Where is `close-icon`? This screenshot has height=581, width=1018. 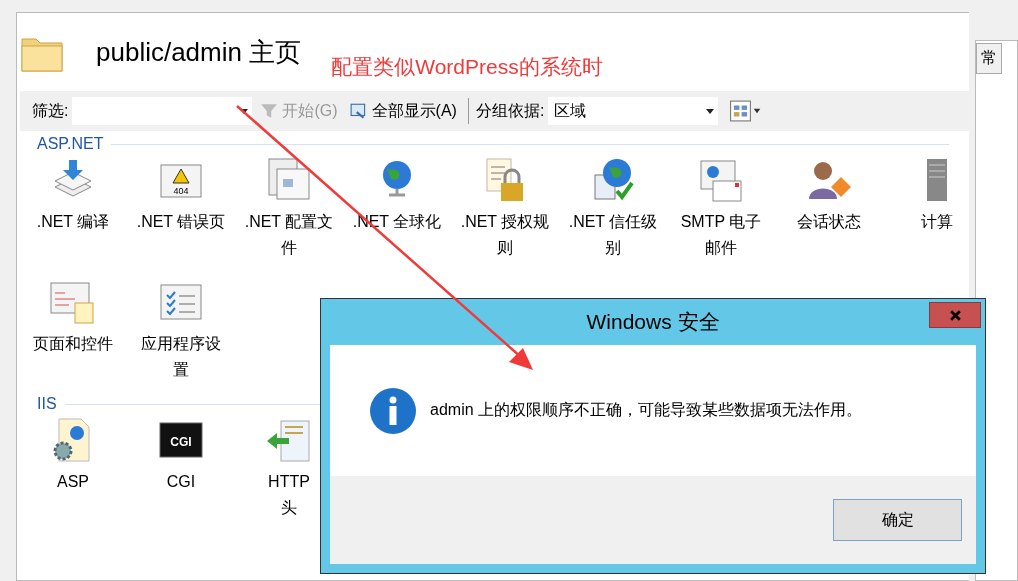
close-icon is located at coordinates (955, 315).